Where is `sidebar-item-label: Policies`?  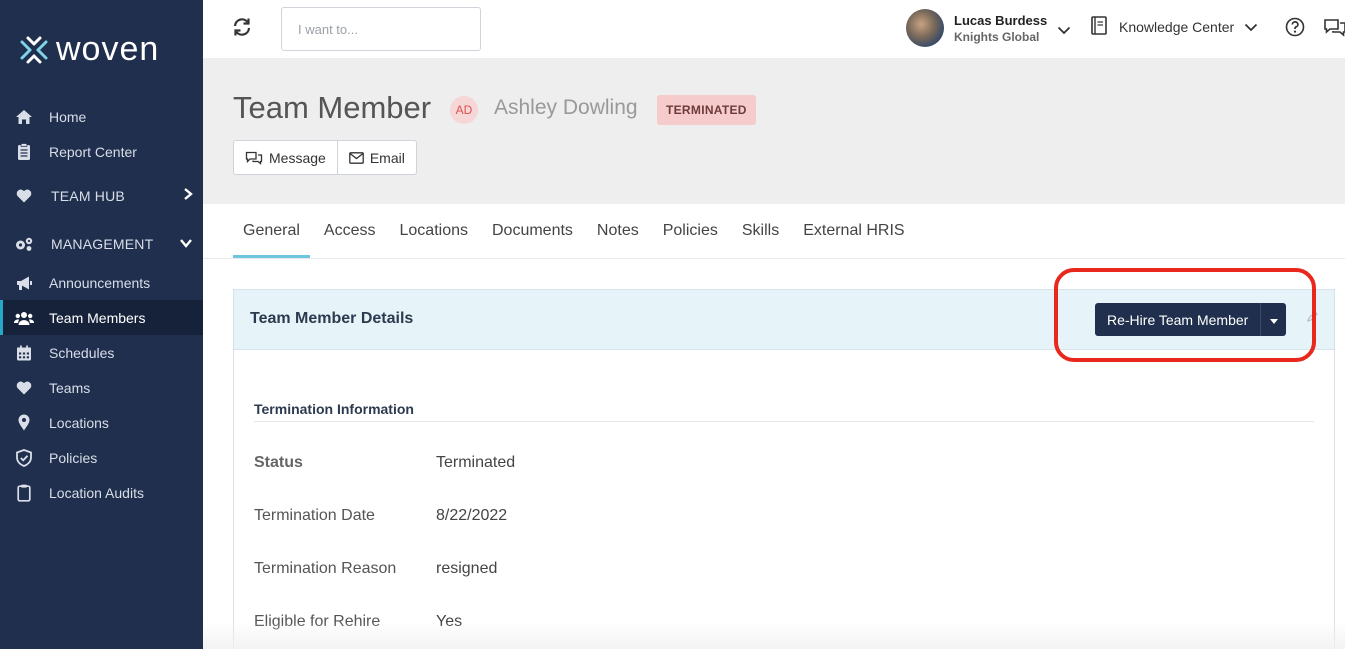
sidebar-item-label: Policies is located at coordinates (73, 457).